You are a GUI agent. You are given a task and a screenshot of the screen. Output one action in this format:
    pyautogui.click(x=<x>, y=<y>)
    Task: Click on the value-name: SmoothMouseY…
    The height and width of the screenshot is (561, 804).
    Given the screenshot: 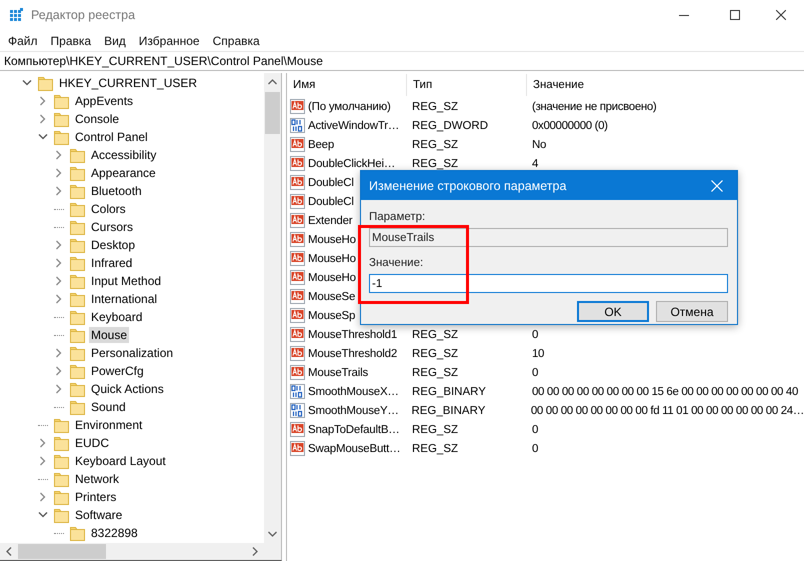 What is the action you would take?
    pyautogui.click(x=353, y=410)
    